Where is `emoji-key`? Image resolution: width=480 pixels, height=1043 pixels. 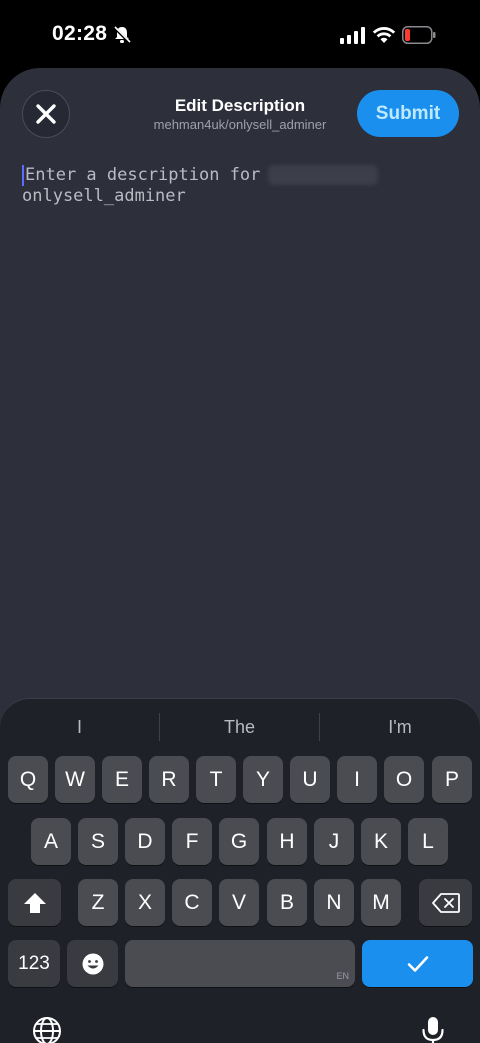 emoji-key is located at coordinates (92, 963).